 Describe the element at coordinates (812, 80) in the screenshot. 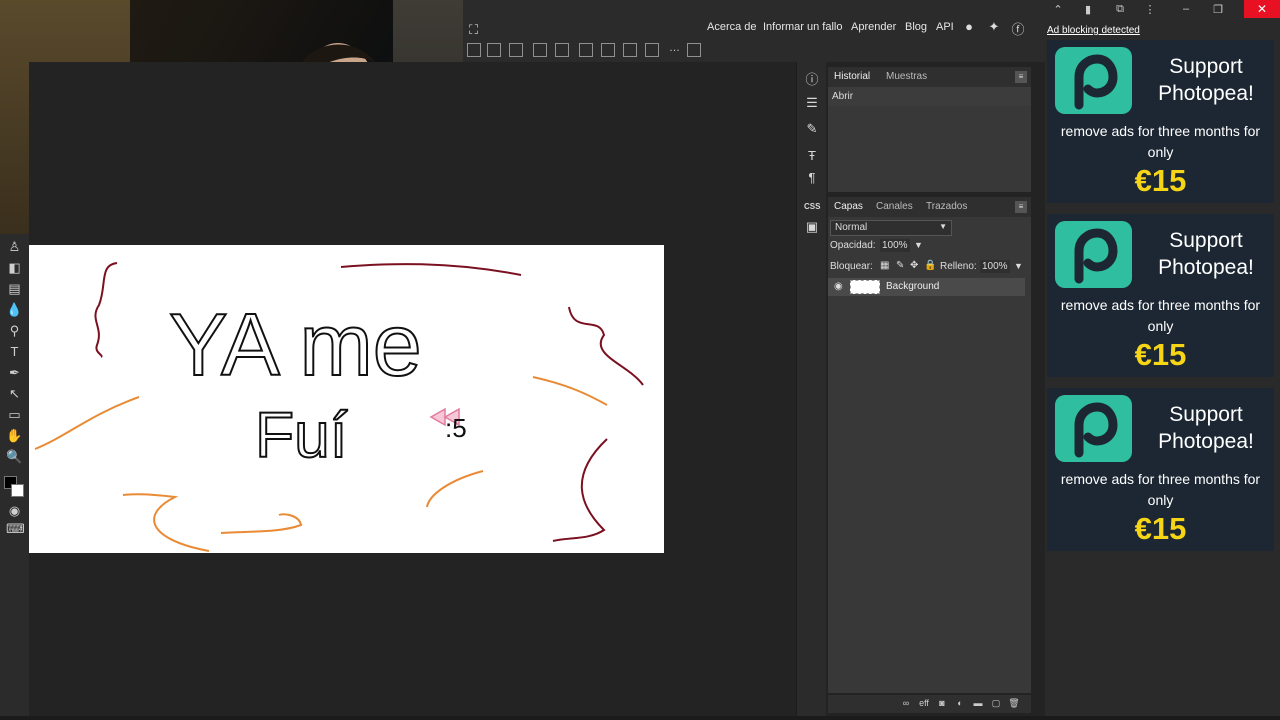

I see `info-icon: ⓘ` at that location.